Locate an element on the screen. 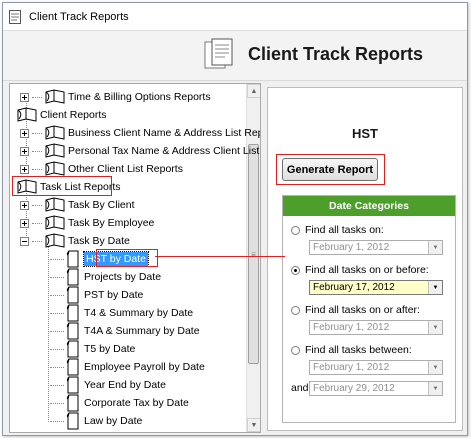 This screenshot has width=471, height=438. report-title: HST is located at coordinates (365, 133).